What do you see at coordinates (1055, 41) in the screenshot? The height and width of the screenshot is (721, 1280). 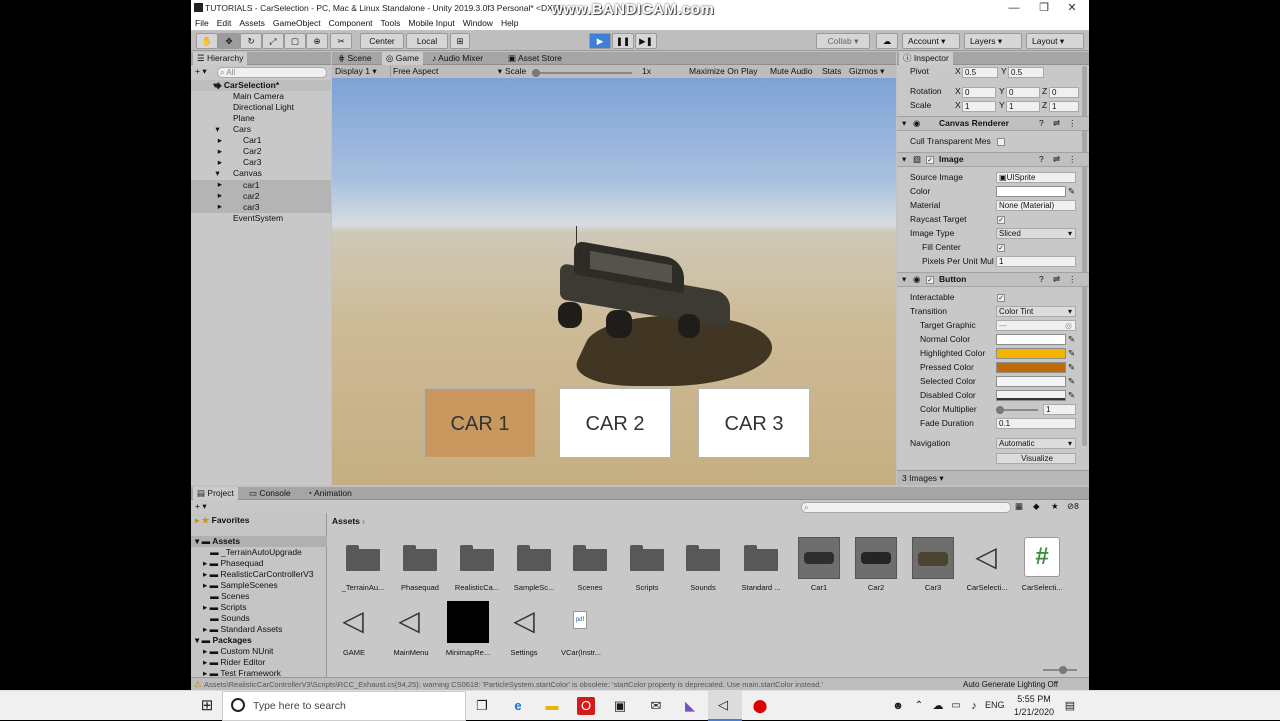 I see `layout-dropdown: Layout ▾` at bounding box center [1055, 41].